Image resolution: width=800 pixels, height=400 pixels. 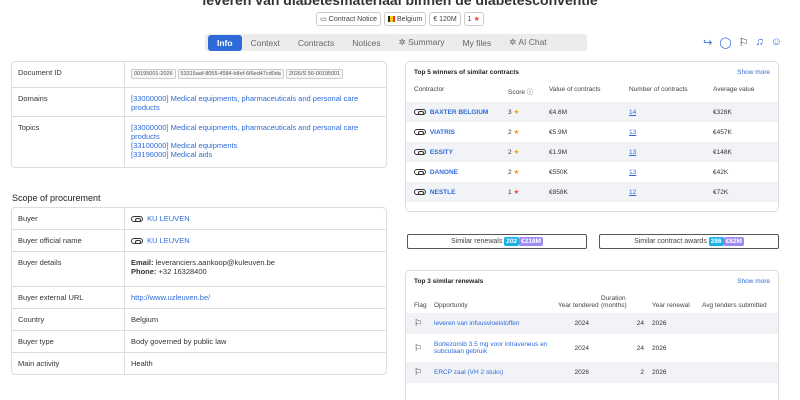 I want to click on tab-summary: ✲ Summary, so click(x=422, y=42).